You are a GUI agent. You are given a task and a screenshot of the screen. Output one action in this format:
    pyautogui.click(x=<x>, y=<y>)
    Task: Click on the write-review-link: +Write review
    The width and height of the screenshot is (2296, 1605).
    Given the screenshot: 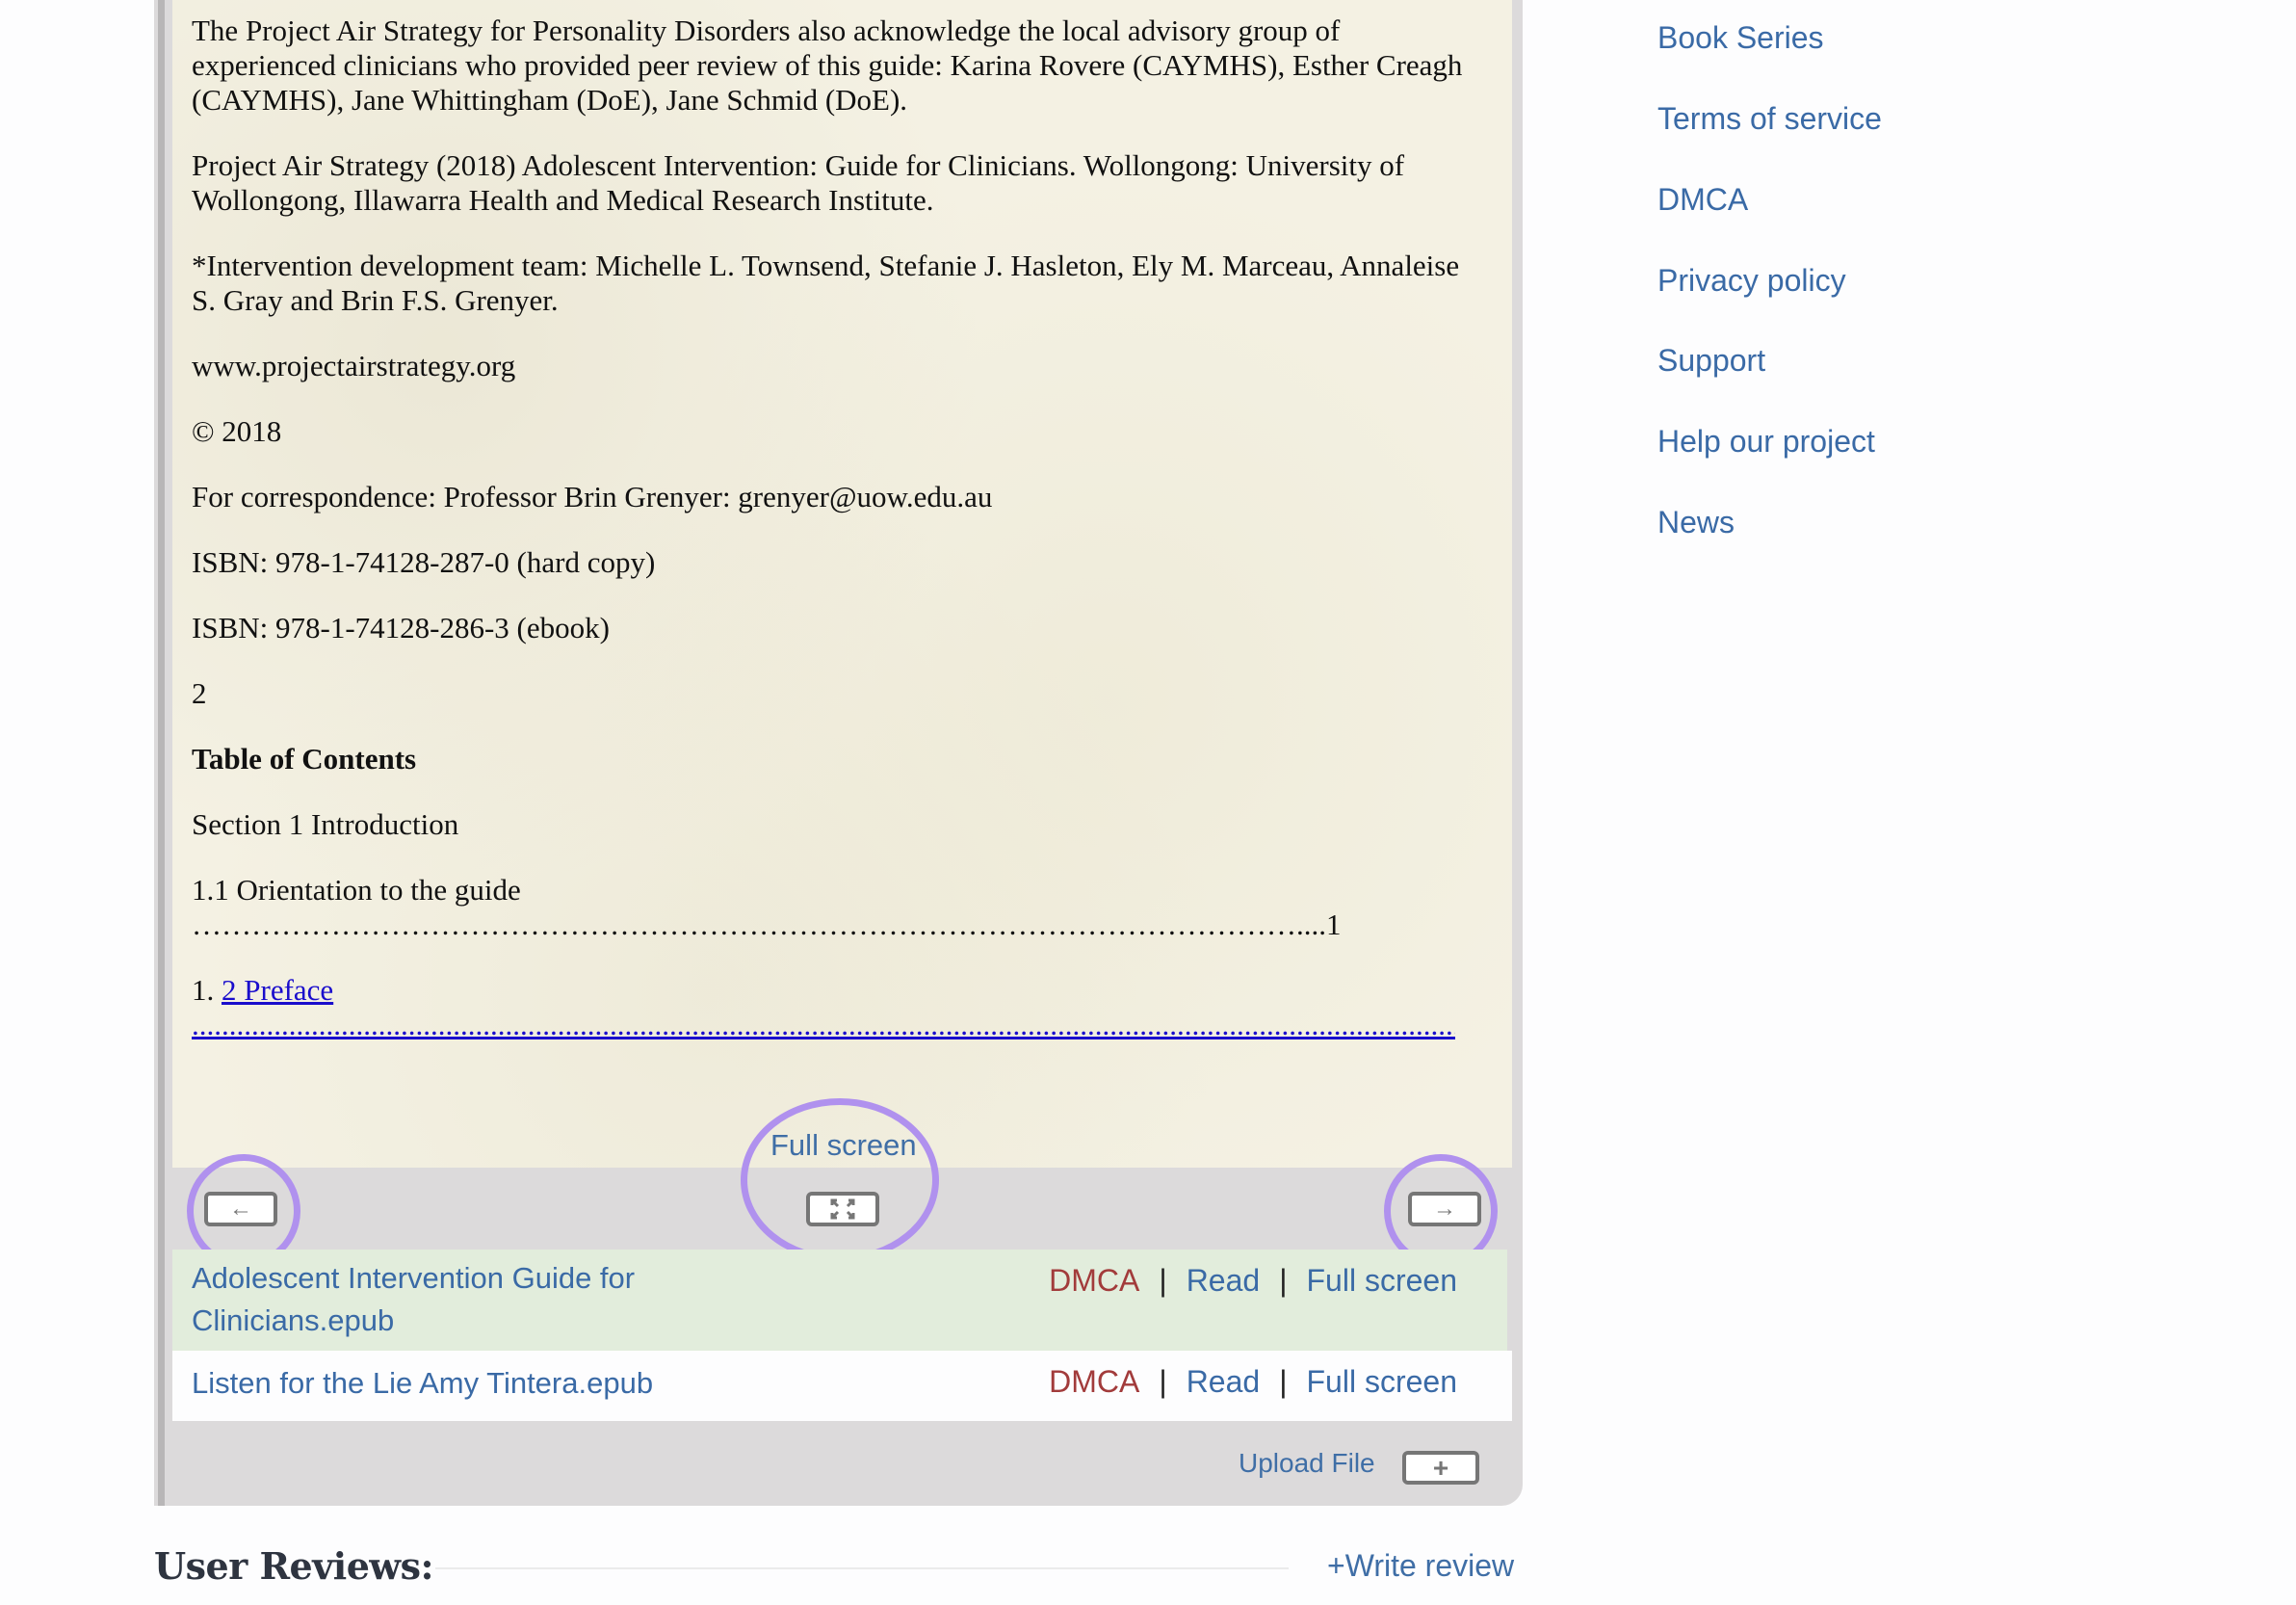 What is the action you would take?
    pyautogui.click(x=1420, y=1566)
    